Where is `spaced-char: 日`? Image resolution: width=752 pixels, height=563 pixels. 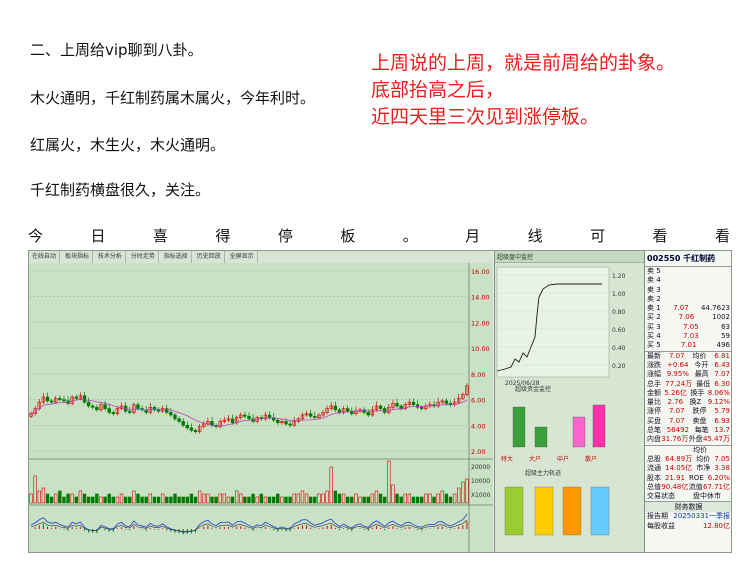
spaced-char: 日 is located at coordinates (98, 236).